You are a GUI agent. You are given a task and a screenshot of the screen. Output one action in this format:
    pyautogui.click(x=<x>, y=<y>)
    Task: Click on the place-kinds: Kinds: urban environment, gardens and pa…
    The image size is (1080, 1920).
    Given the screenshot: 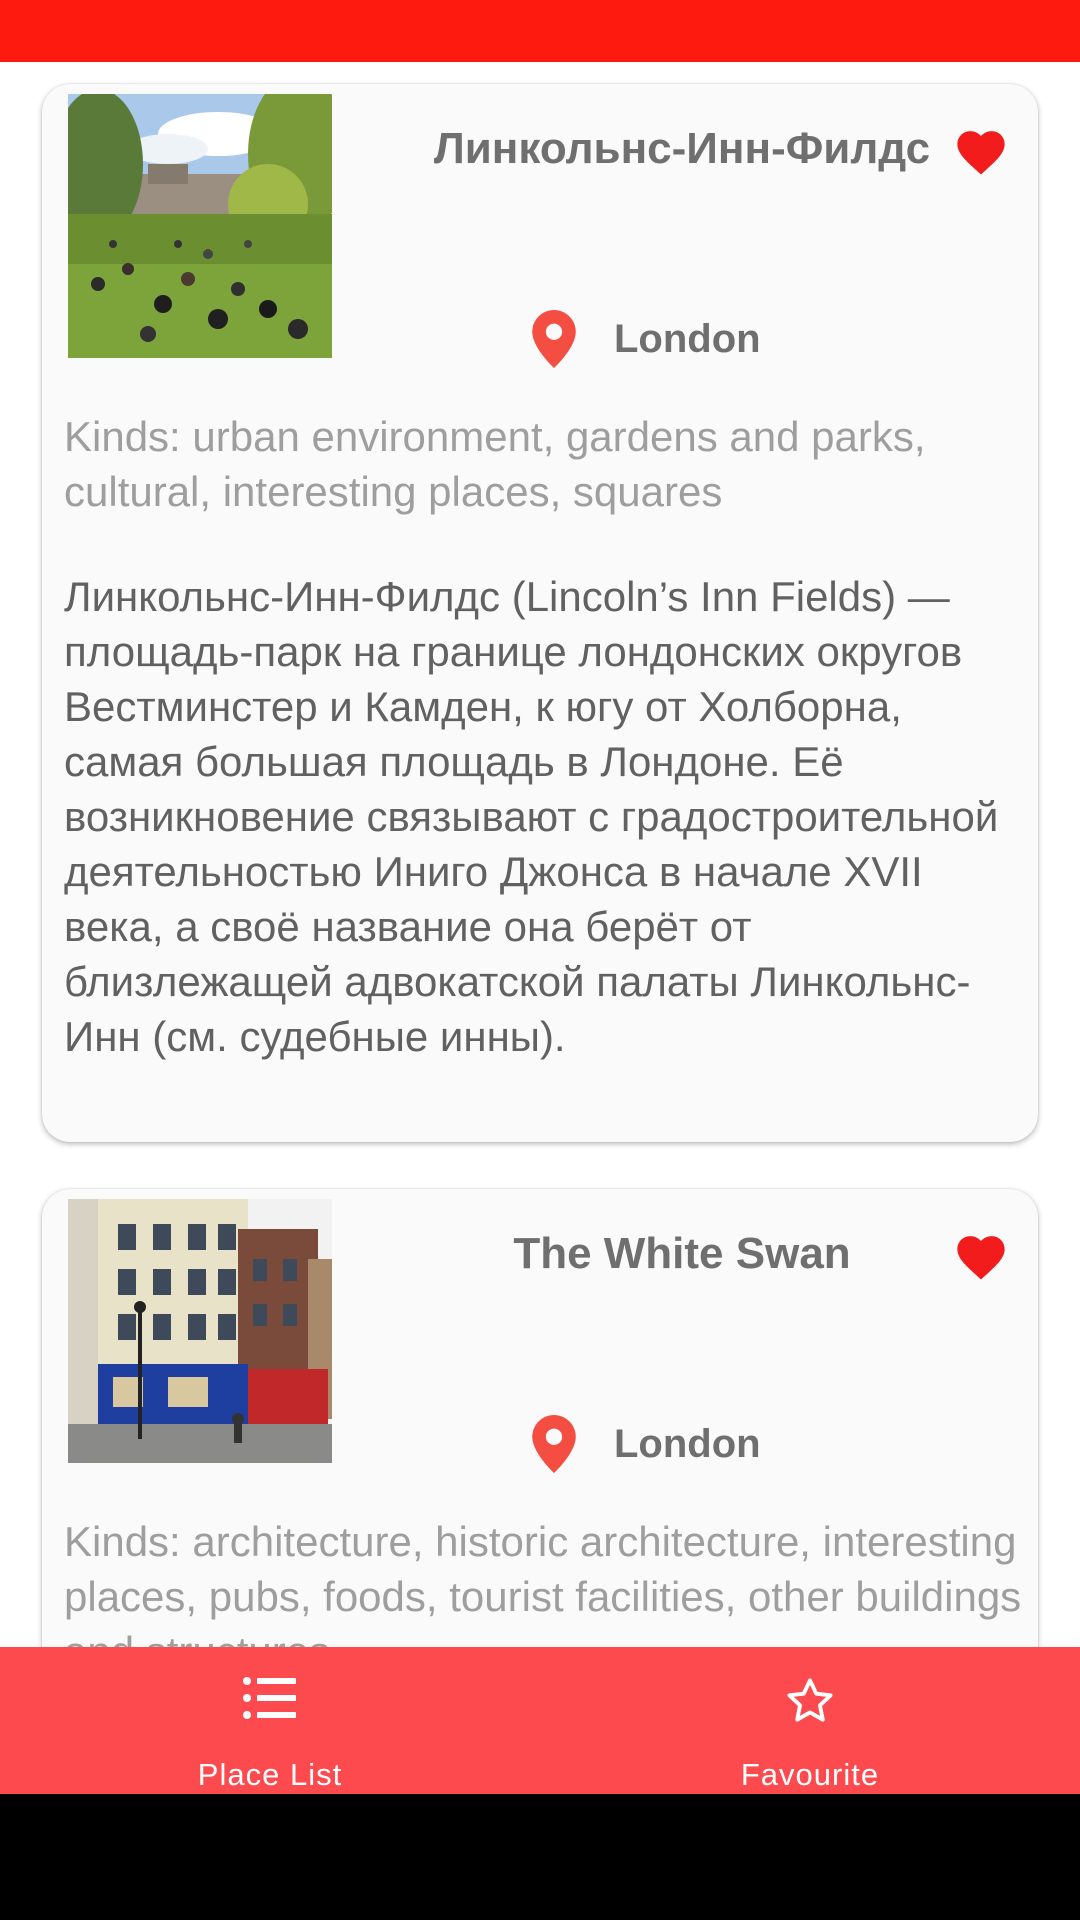 What is the action you would take?
    pyautogui.click(x=495, y=464)
    